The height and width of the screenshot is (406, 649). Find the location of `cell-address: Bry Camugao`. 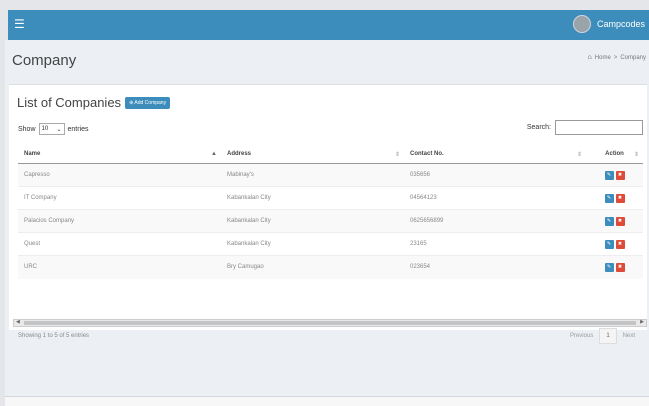

cell-address: Bry Camugao is located at coordinates (312, 267).